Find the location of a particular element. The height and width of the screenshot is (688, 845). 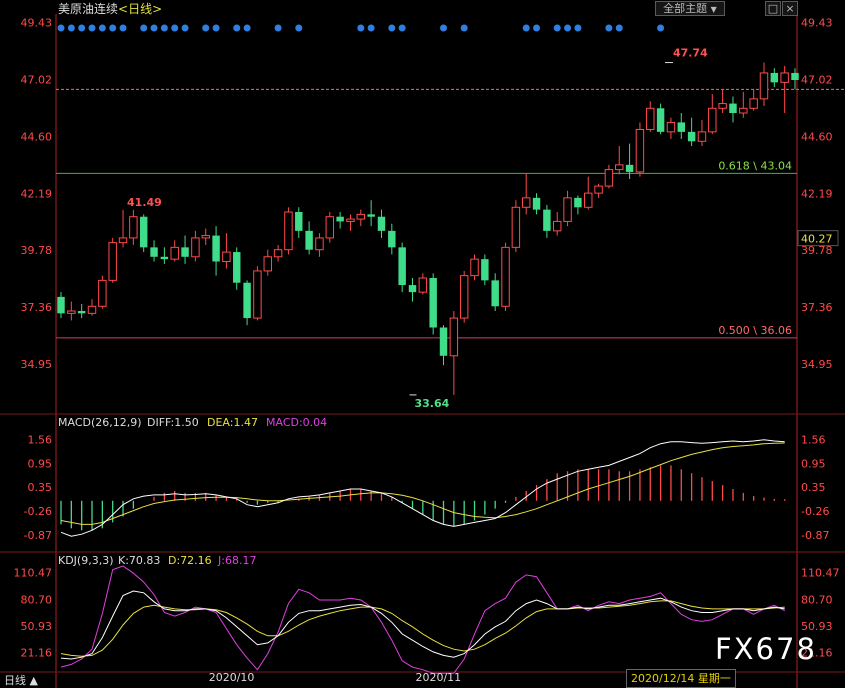

j-line is located at coordinates (422, 619).